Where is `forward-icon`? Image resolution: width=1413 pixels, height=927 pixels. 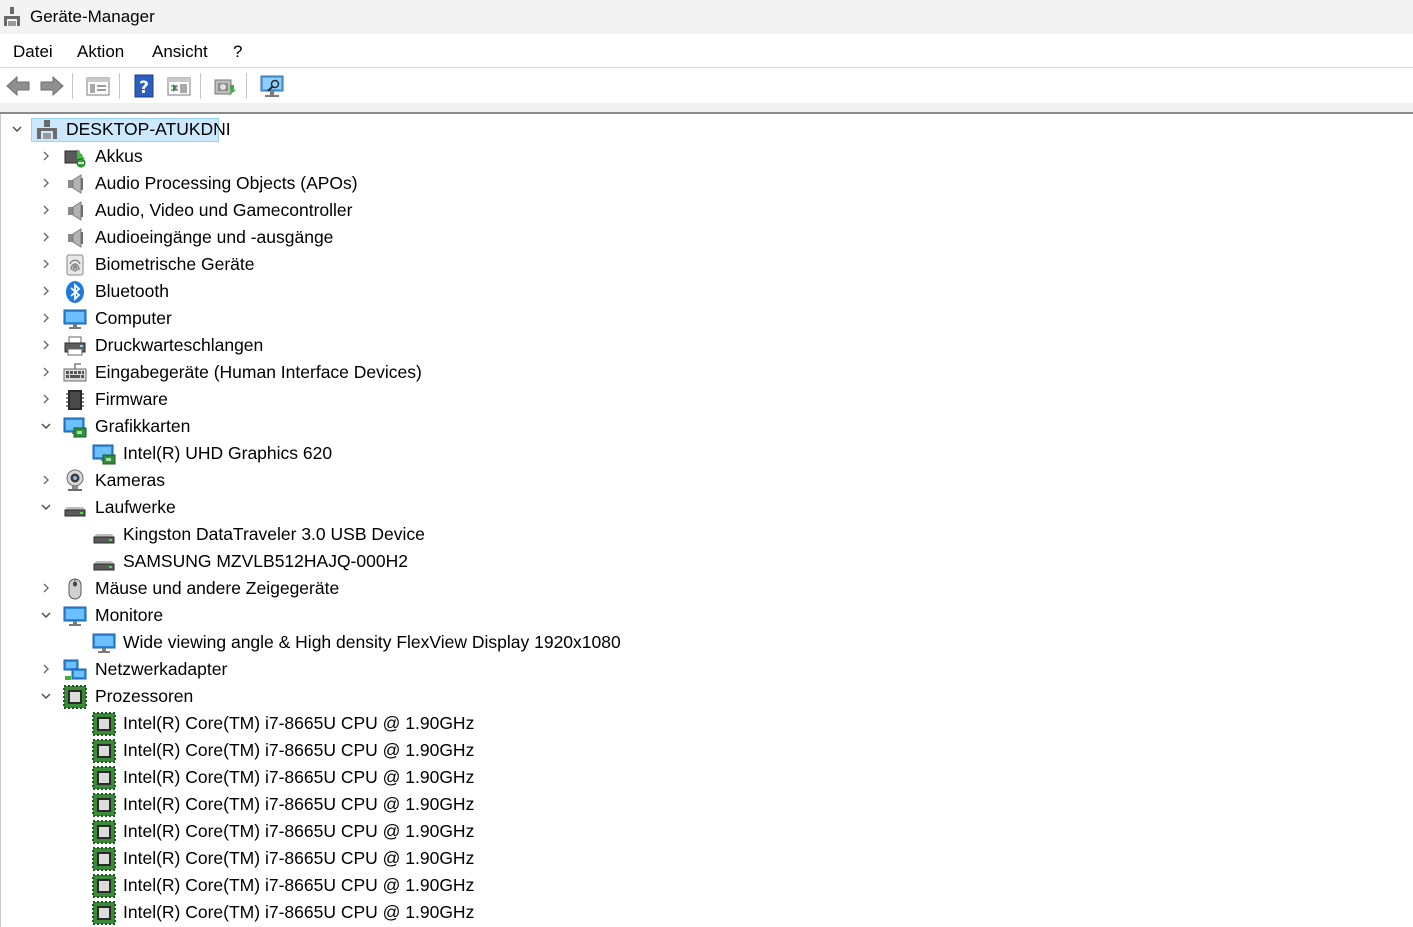 forward-icon is located at coordinates (52, 86).